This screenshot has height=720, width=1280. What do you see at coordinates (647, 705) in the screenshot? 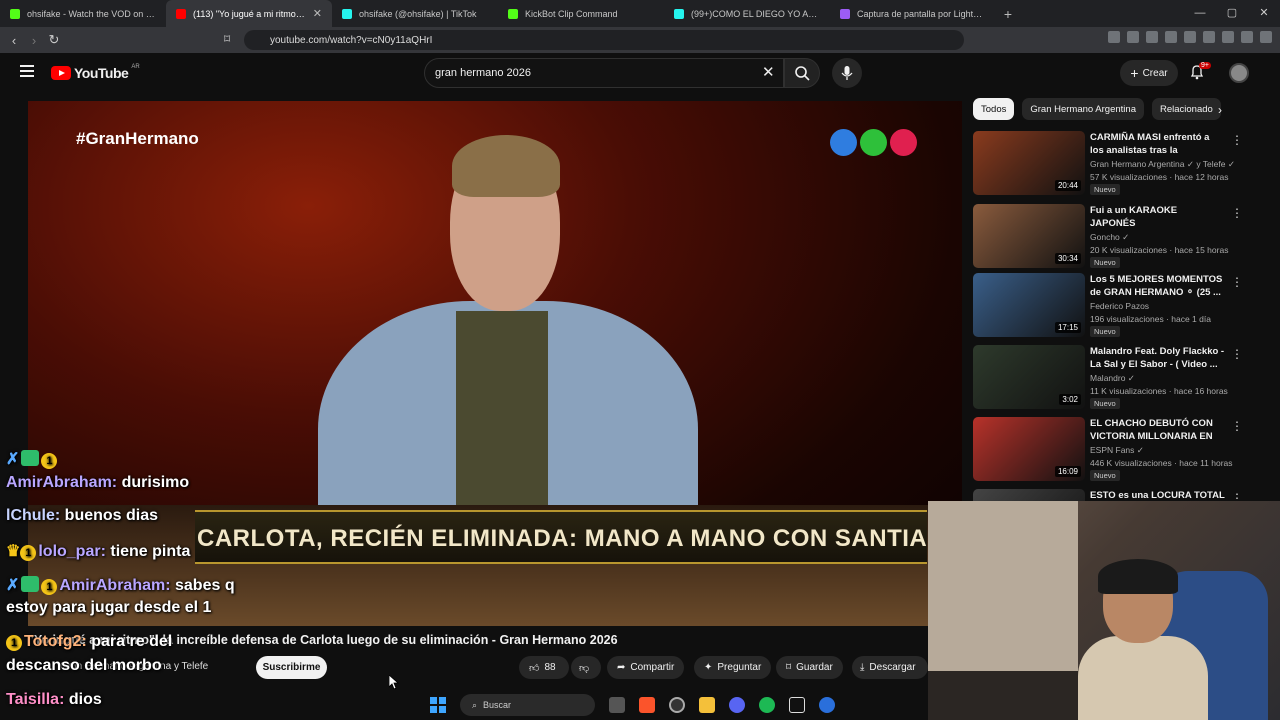
I see `brave-icon` at bounding box center [647, 705].